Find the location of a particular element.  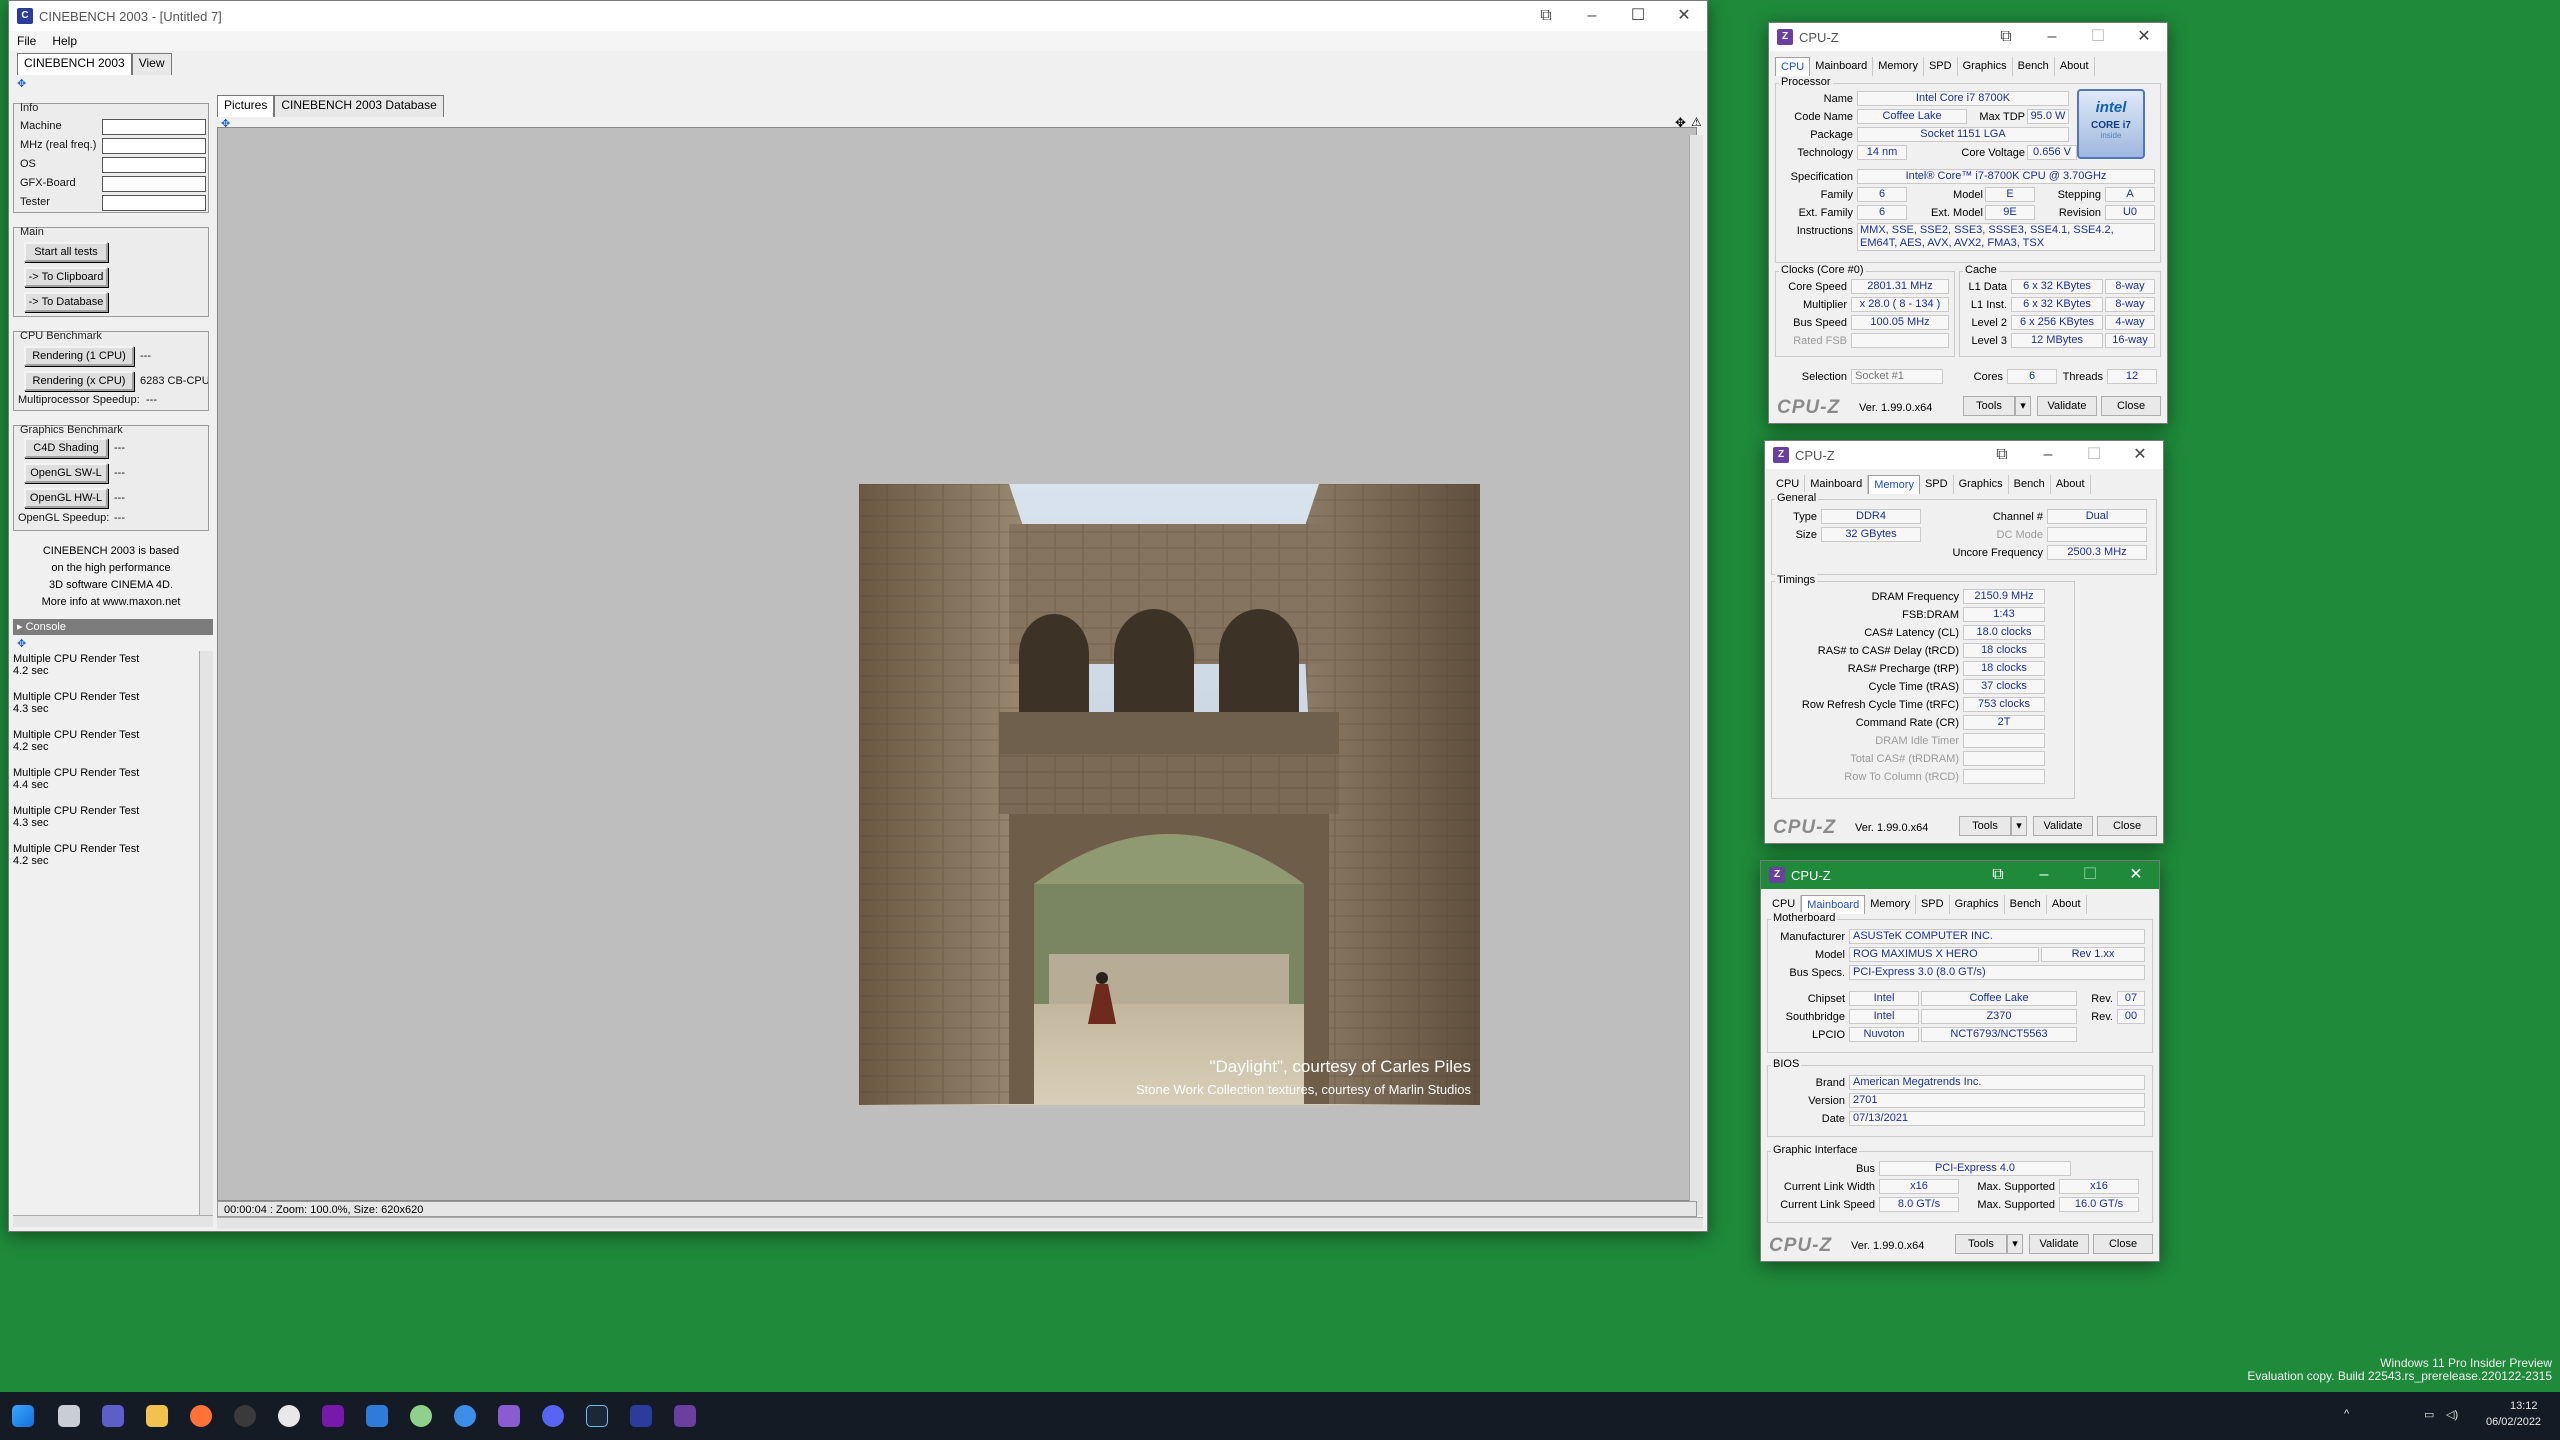

tab-cinebench: CINEBENCH 2003 is located at coordinates (74, 64).